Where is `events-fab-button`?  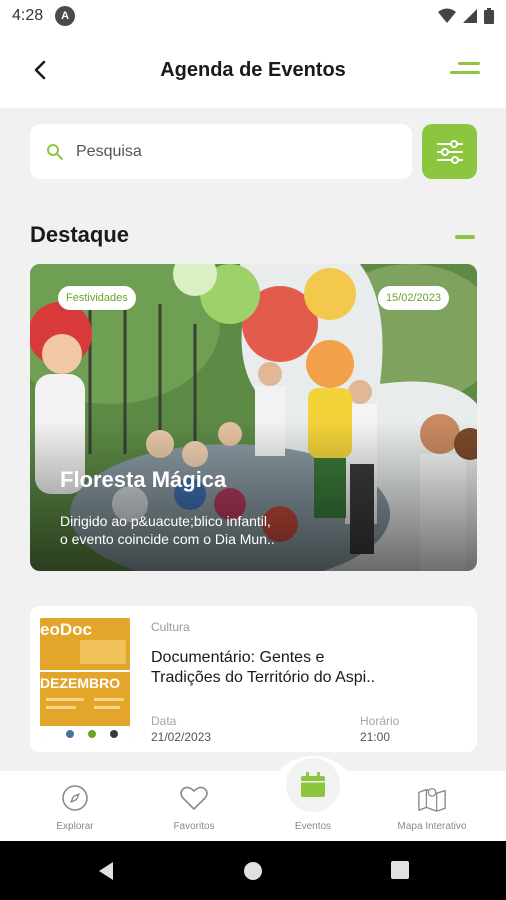
events-fab-button is located at coordinates (313, 785).